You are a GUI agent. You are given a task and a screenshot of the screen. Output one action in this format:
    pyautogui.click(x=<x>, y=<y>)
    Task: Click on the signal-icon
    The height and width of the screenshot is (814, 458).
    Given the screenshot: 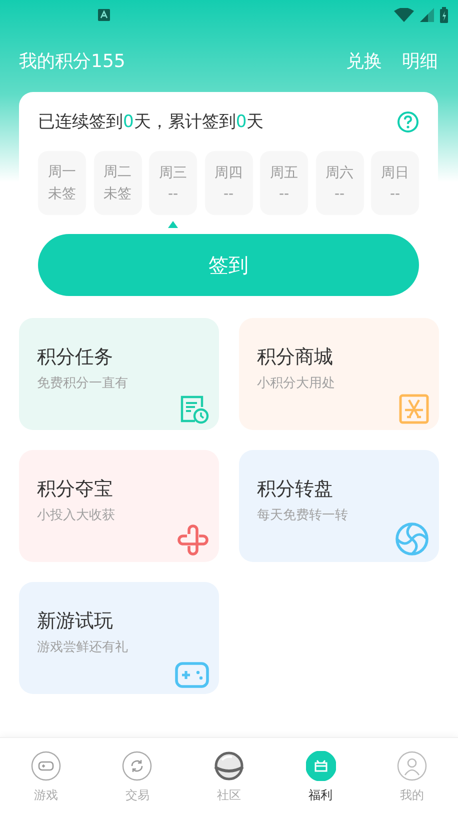 What is the action you would take?
    pyautogui.click(x=427, y=15)
    